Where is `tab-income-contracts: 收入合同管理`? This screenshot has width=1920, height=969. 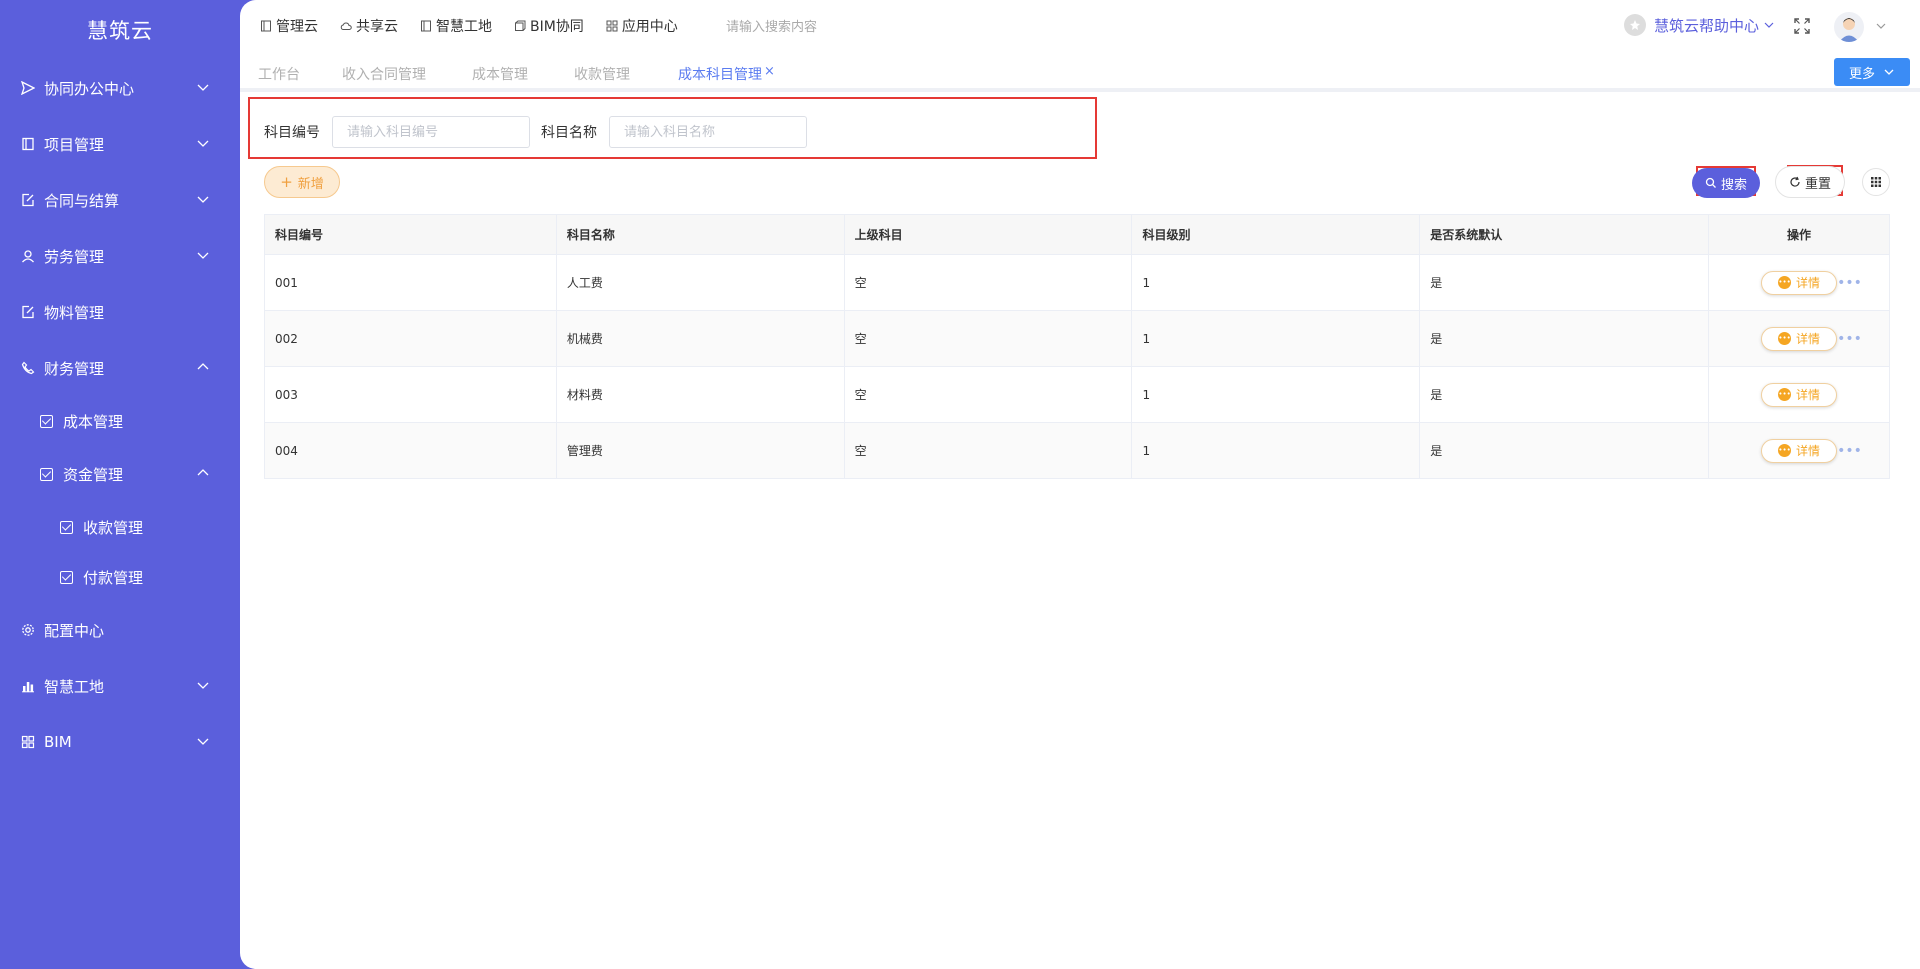 tab-income-contracts: 收入合同管理 is located at coordinates (384, 74).